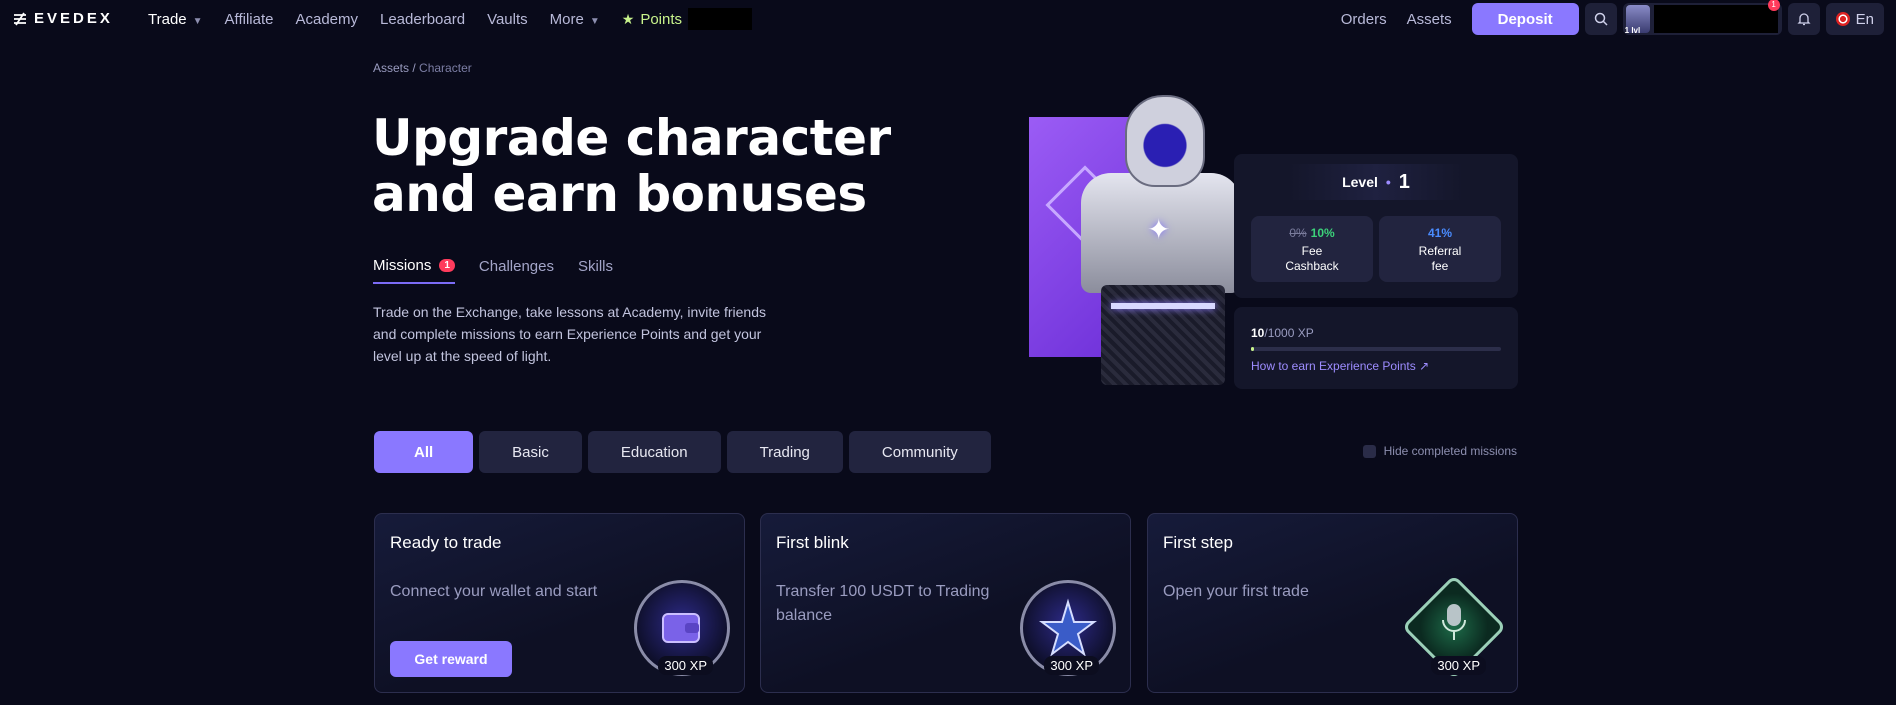 The image size is (1896, 705). I want to click on notifications-button, so click(1803, 19).